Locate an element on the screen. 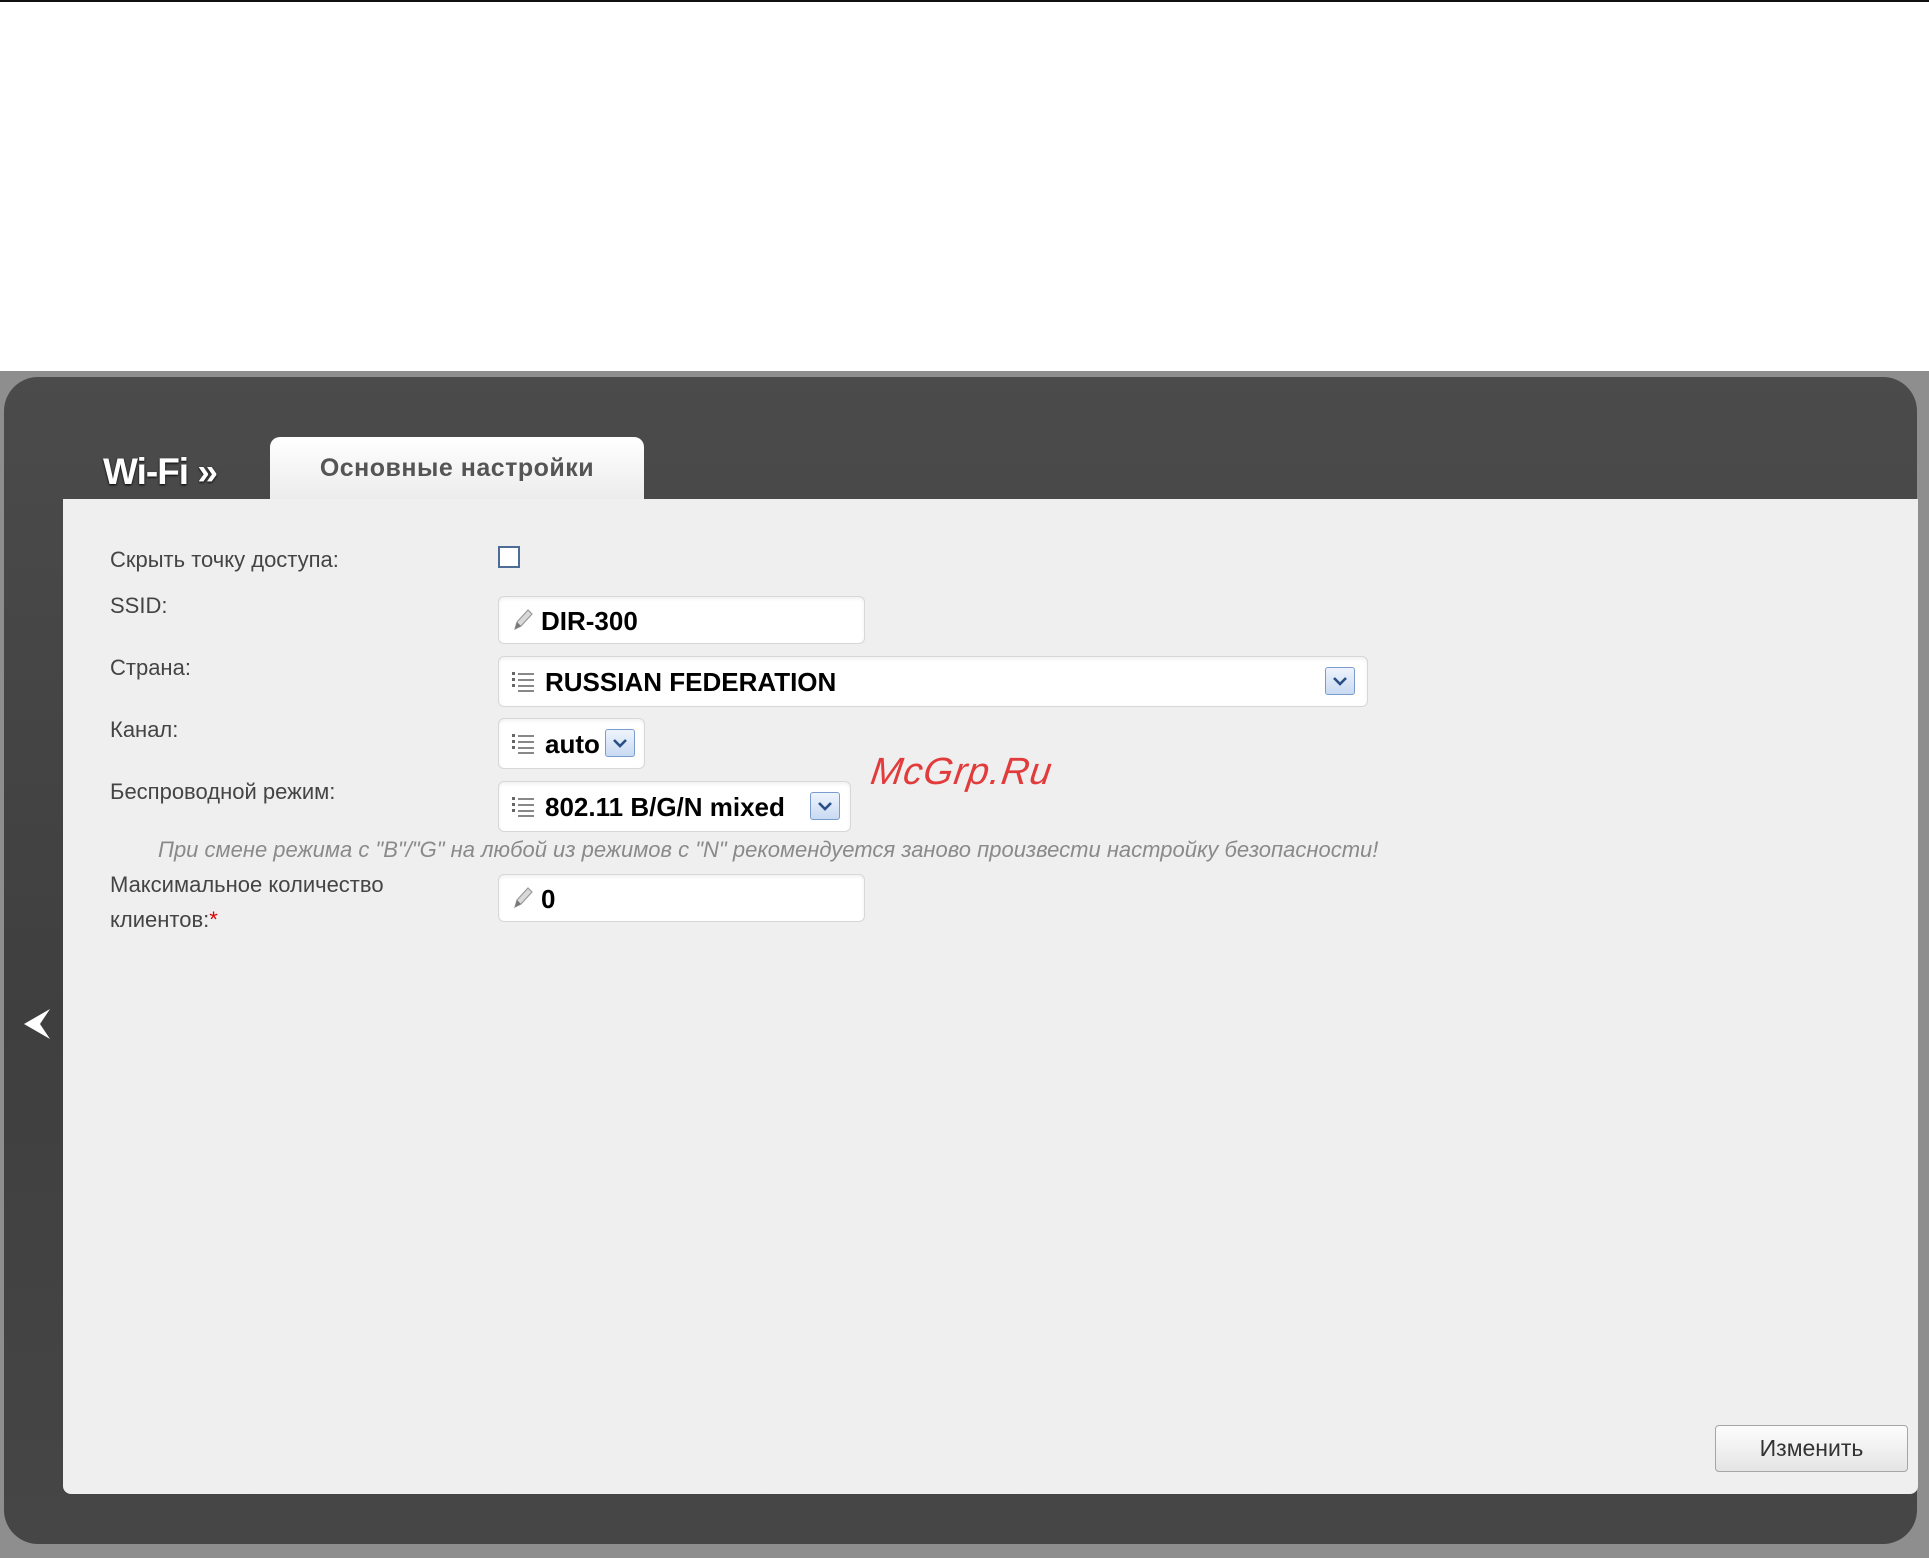 The image size is (1929, 1558). channel-select: auto is located at coordinates (571, 743).